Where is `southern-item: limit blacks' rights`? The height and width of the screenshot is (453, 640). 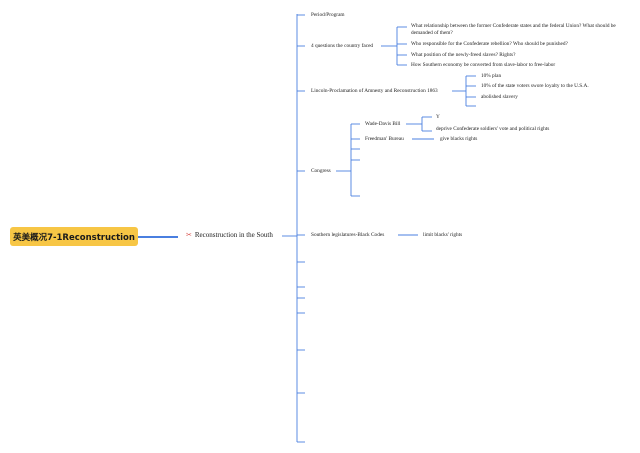 southern-item: limit blacks' rights is located at coordinates (442, 235).